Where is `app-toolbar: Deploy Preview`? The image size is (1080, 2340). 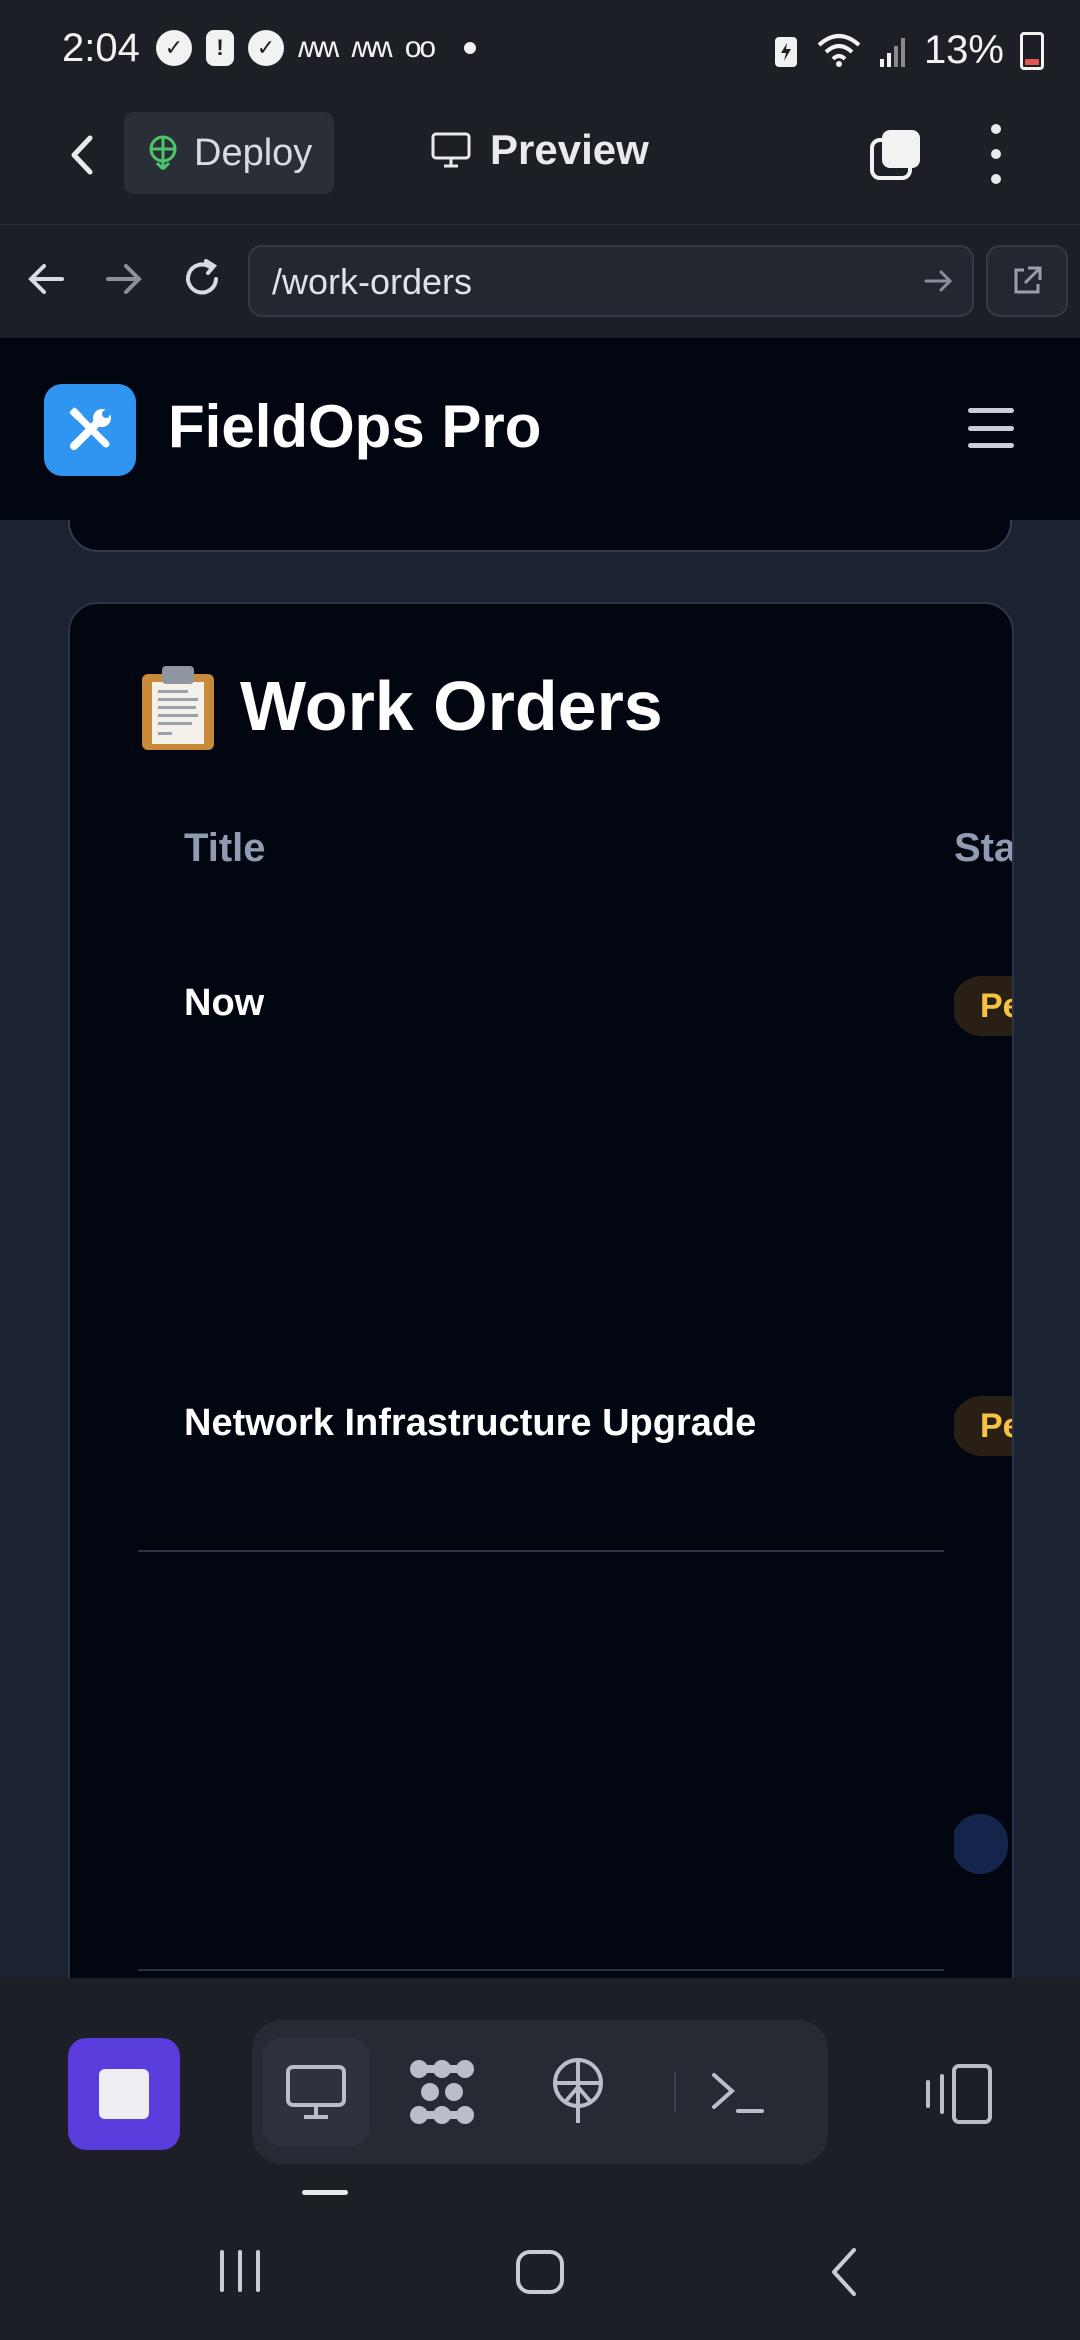 app-toolbar: Deploy Preview is located at coordinates (540, 164).